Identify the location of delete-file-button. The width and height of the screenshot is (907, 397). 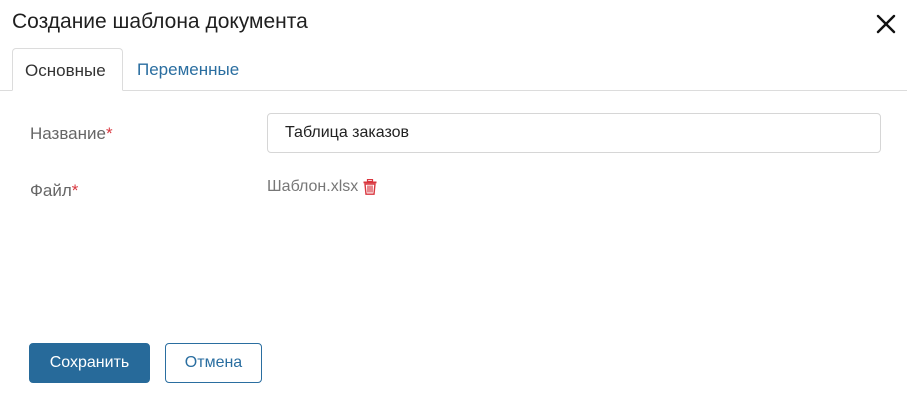
(370, 187).